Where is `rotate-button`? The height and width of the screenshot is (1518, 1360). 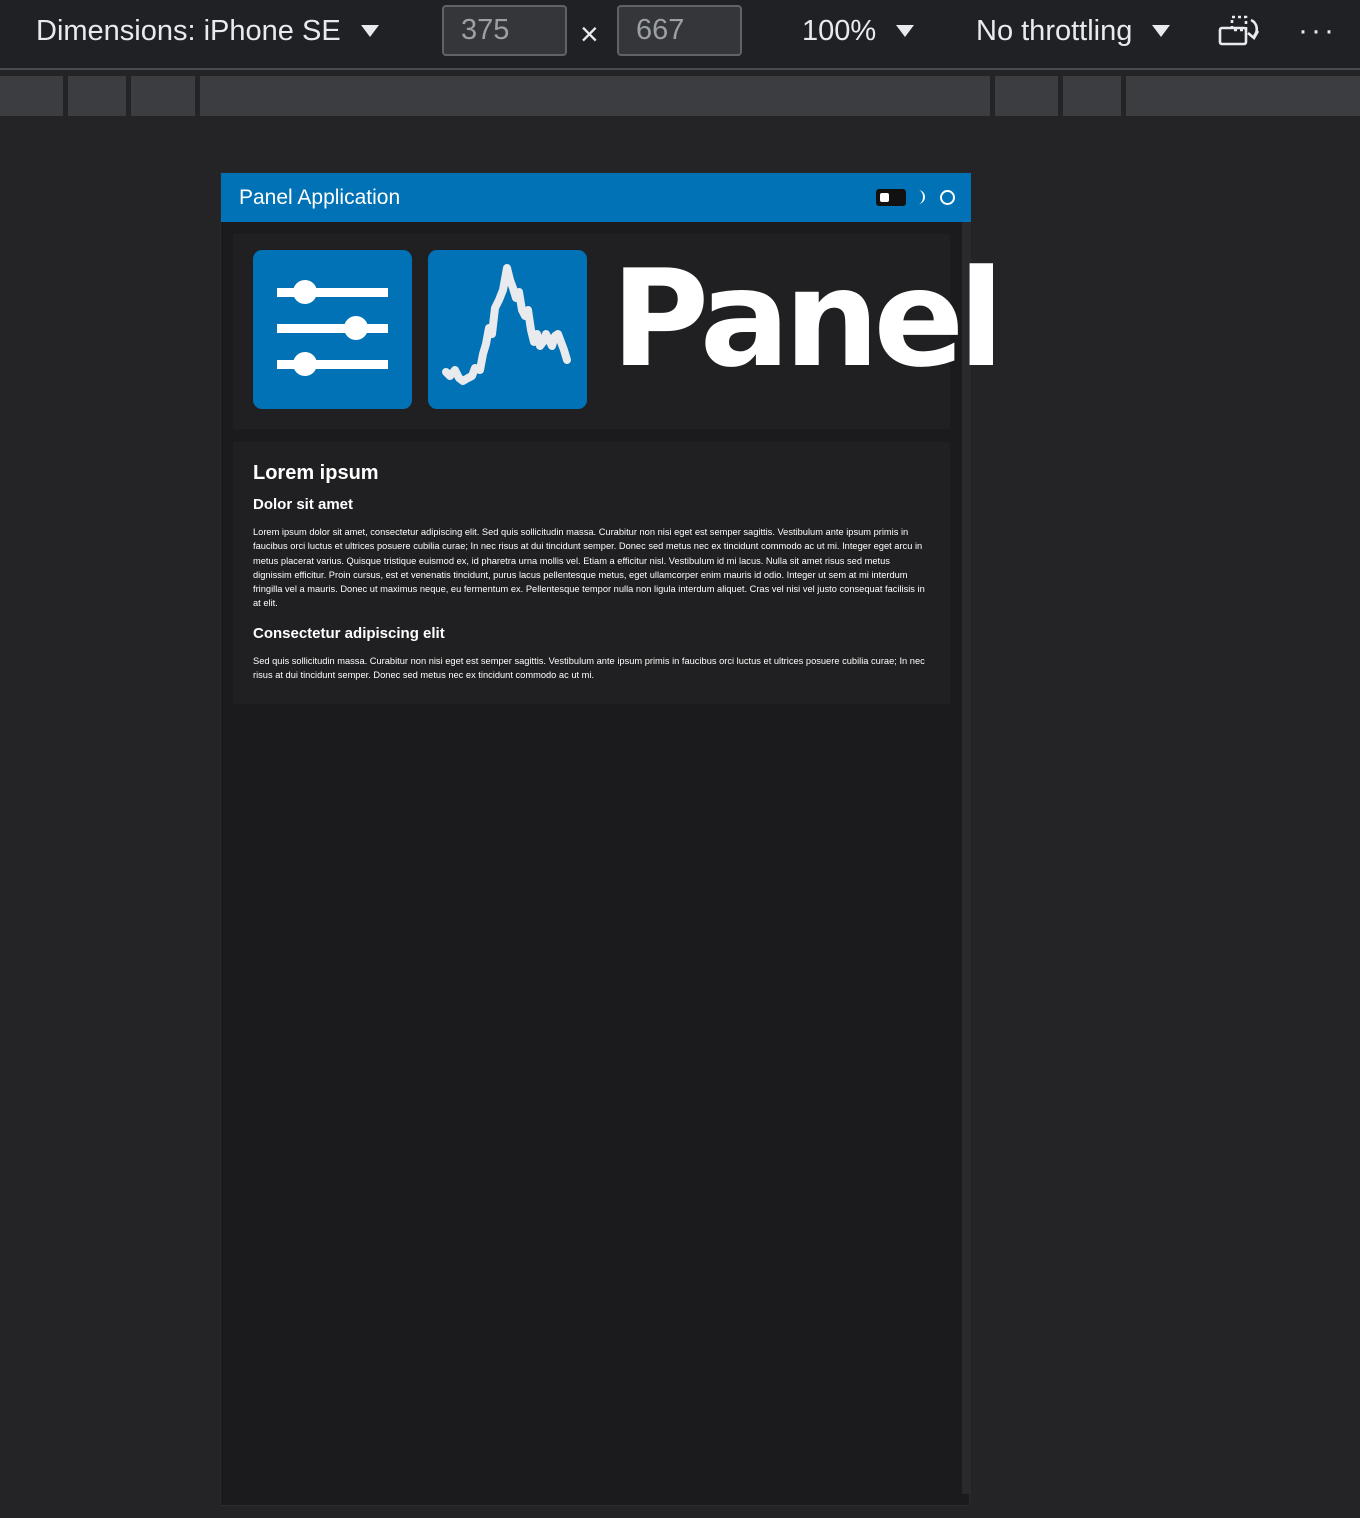 rotate-button is located at coordinates (1240, 31).